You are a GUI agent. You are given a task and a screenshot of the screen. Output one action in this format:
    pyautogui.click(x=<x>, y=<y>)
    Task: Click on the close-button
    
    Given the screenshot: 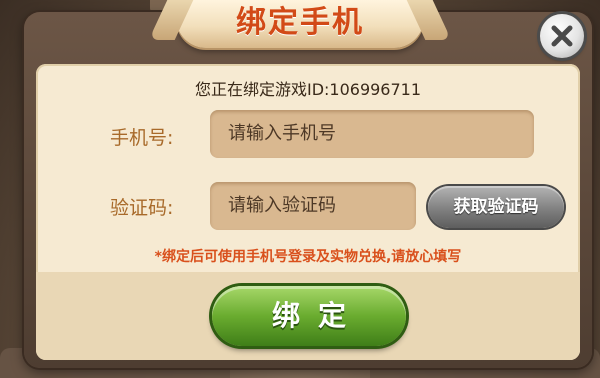 What is the action you would take?
    pyautogui.click(x=562, y=36)
    